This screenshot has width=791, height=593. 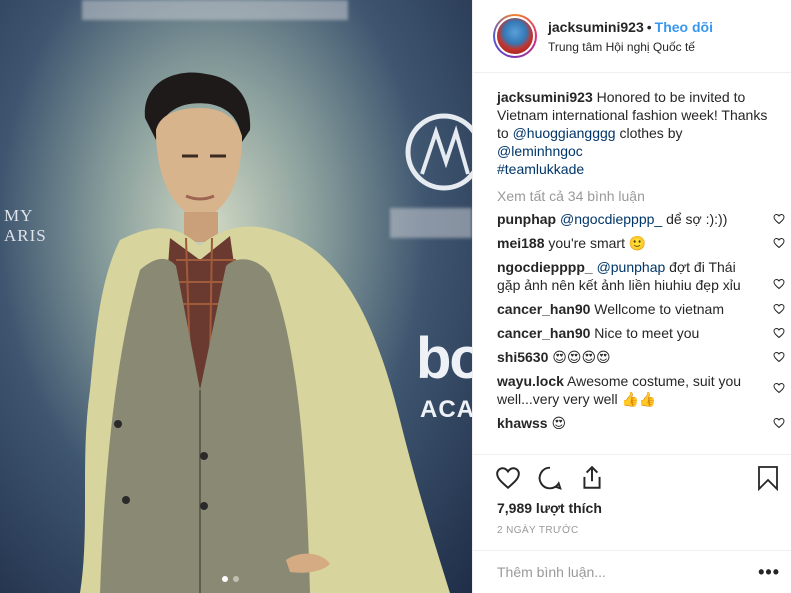 I want to click on comment-text: dể sợ :):)), so click(x=695, y=219).